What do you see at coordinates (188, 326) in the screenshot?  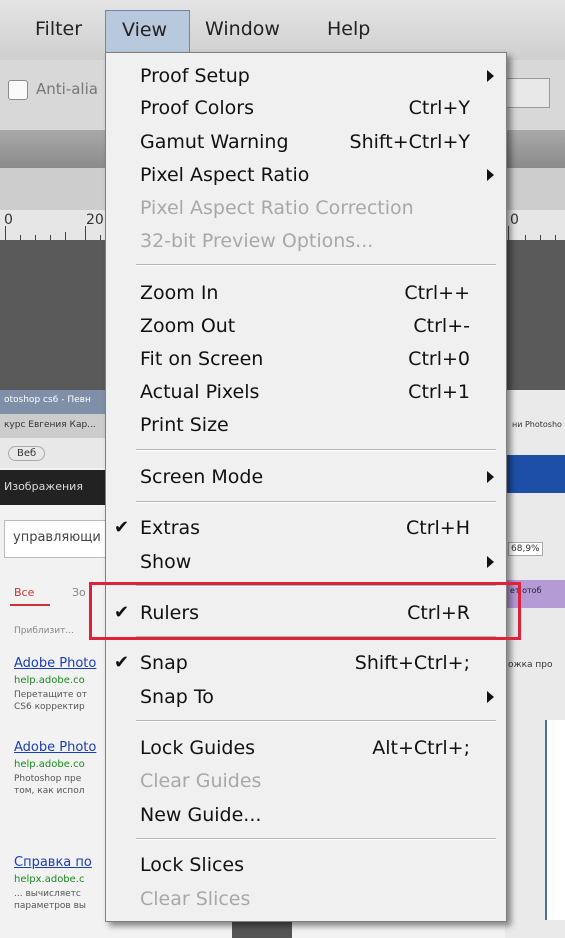 I see `menu-item-label: Zoom Out` at bounding box center [188, 326].